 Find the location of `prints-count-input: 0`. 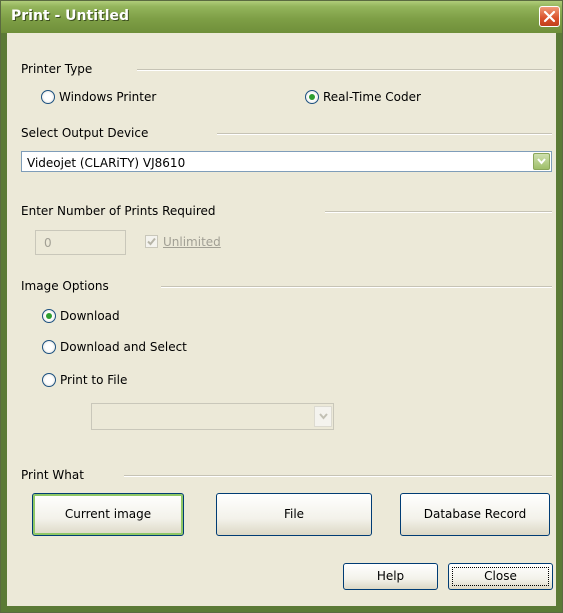

prints-count-input: 0 is located at coordinates (80, 242).